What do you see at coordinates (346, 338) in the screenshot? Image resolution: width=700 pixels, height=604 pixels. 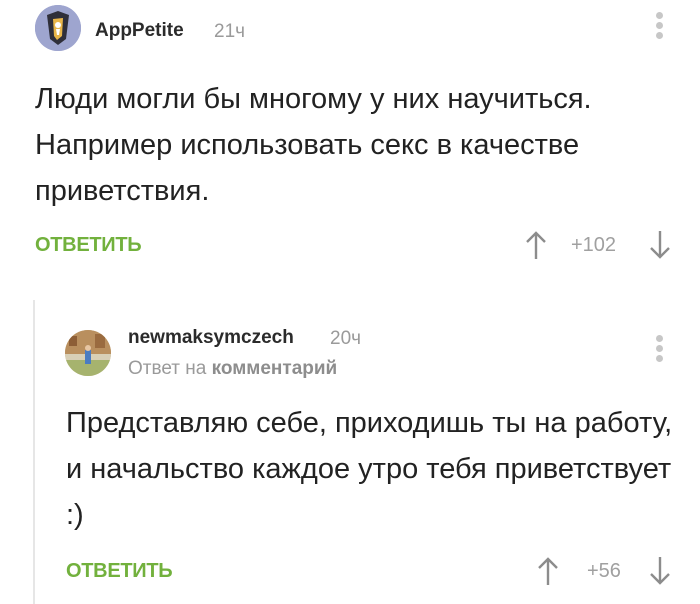 I see `comment-time: 20ч` at bounding box center [346, 338].